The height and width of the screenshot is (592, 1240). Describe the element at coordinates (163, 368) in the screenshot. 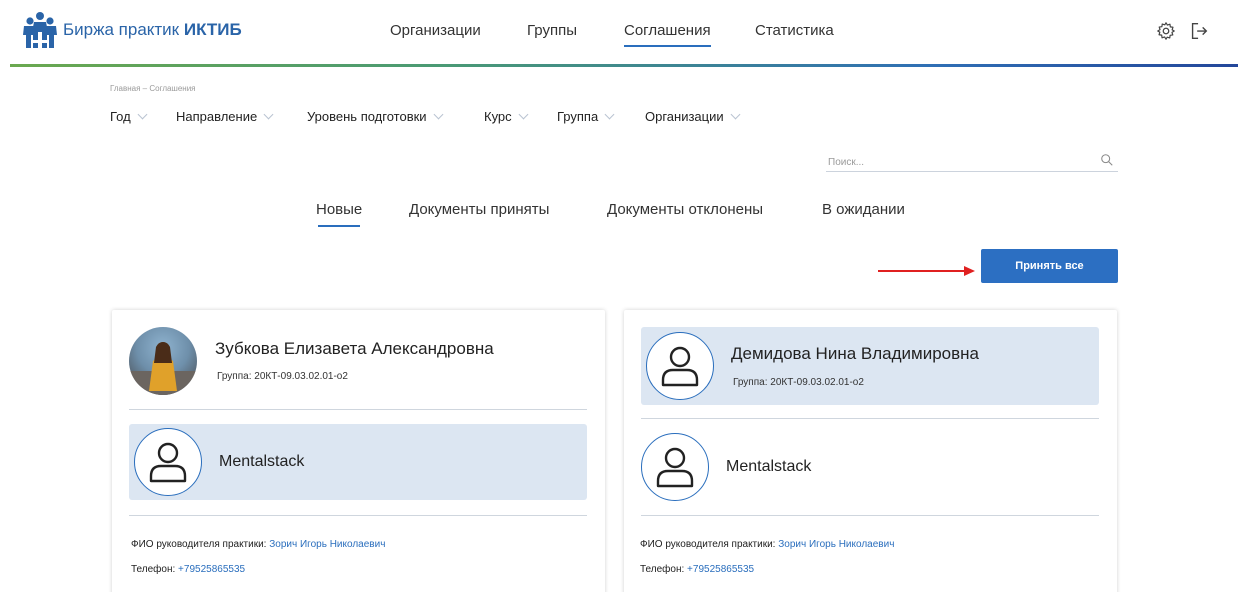

I see `person-photo-icon` at that location.